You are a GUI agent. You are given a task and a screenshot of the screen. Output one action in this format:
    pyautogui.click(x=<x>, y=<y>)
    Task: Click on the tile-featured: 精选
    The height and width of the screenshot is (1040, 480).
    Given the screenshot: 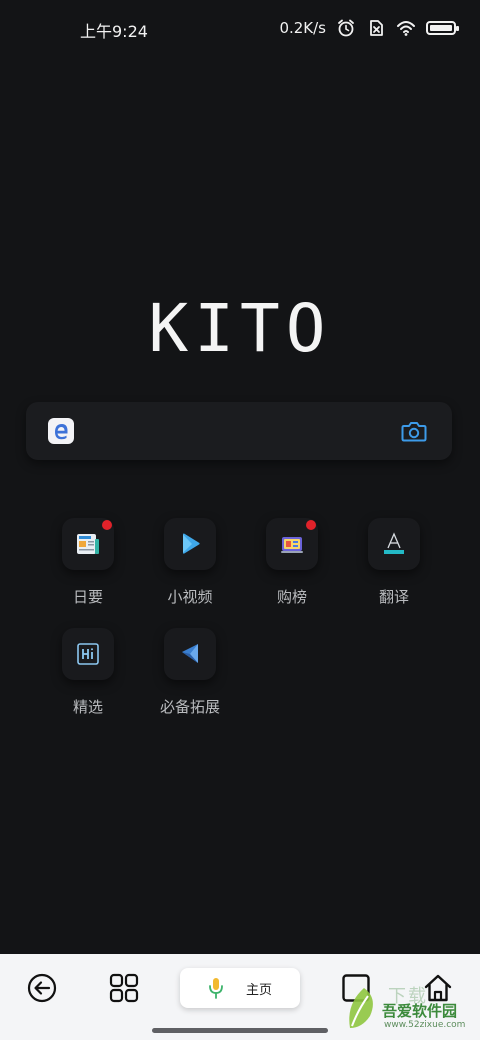 What is the action you would take?
    pyautogui.click(x=88, y=678)
    